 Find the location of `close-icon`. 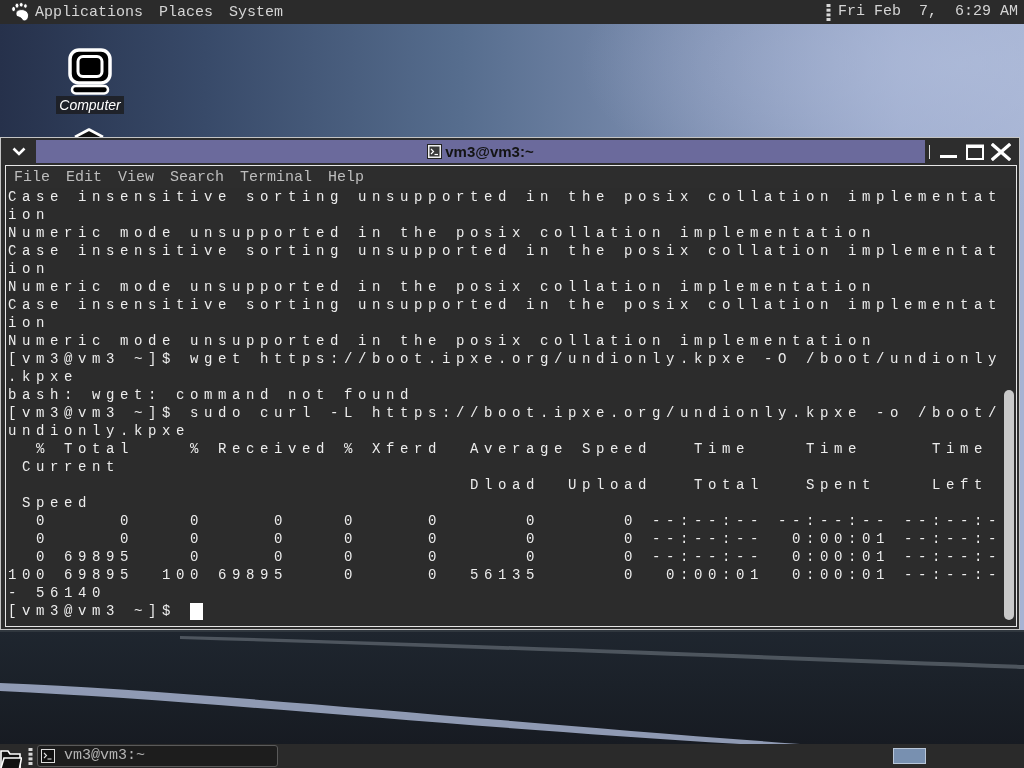

close-icon is located at coordinates (1001, 151).